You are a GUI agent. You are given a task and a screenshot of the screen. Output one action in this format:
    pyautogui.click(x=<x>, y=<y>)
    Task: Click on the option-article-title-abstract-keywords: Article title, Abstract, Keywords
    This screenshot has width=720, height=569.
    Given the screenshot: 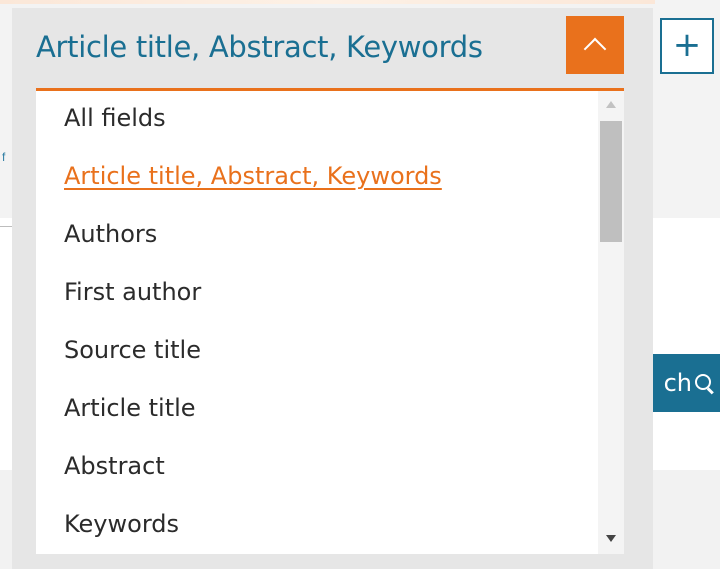 What is the action you would take?
    pyautogui.click(x=253, y=176)
    